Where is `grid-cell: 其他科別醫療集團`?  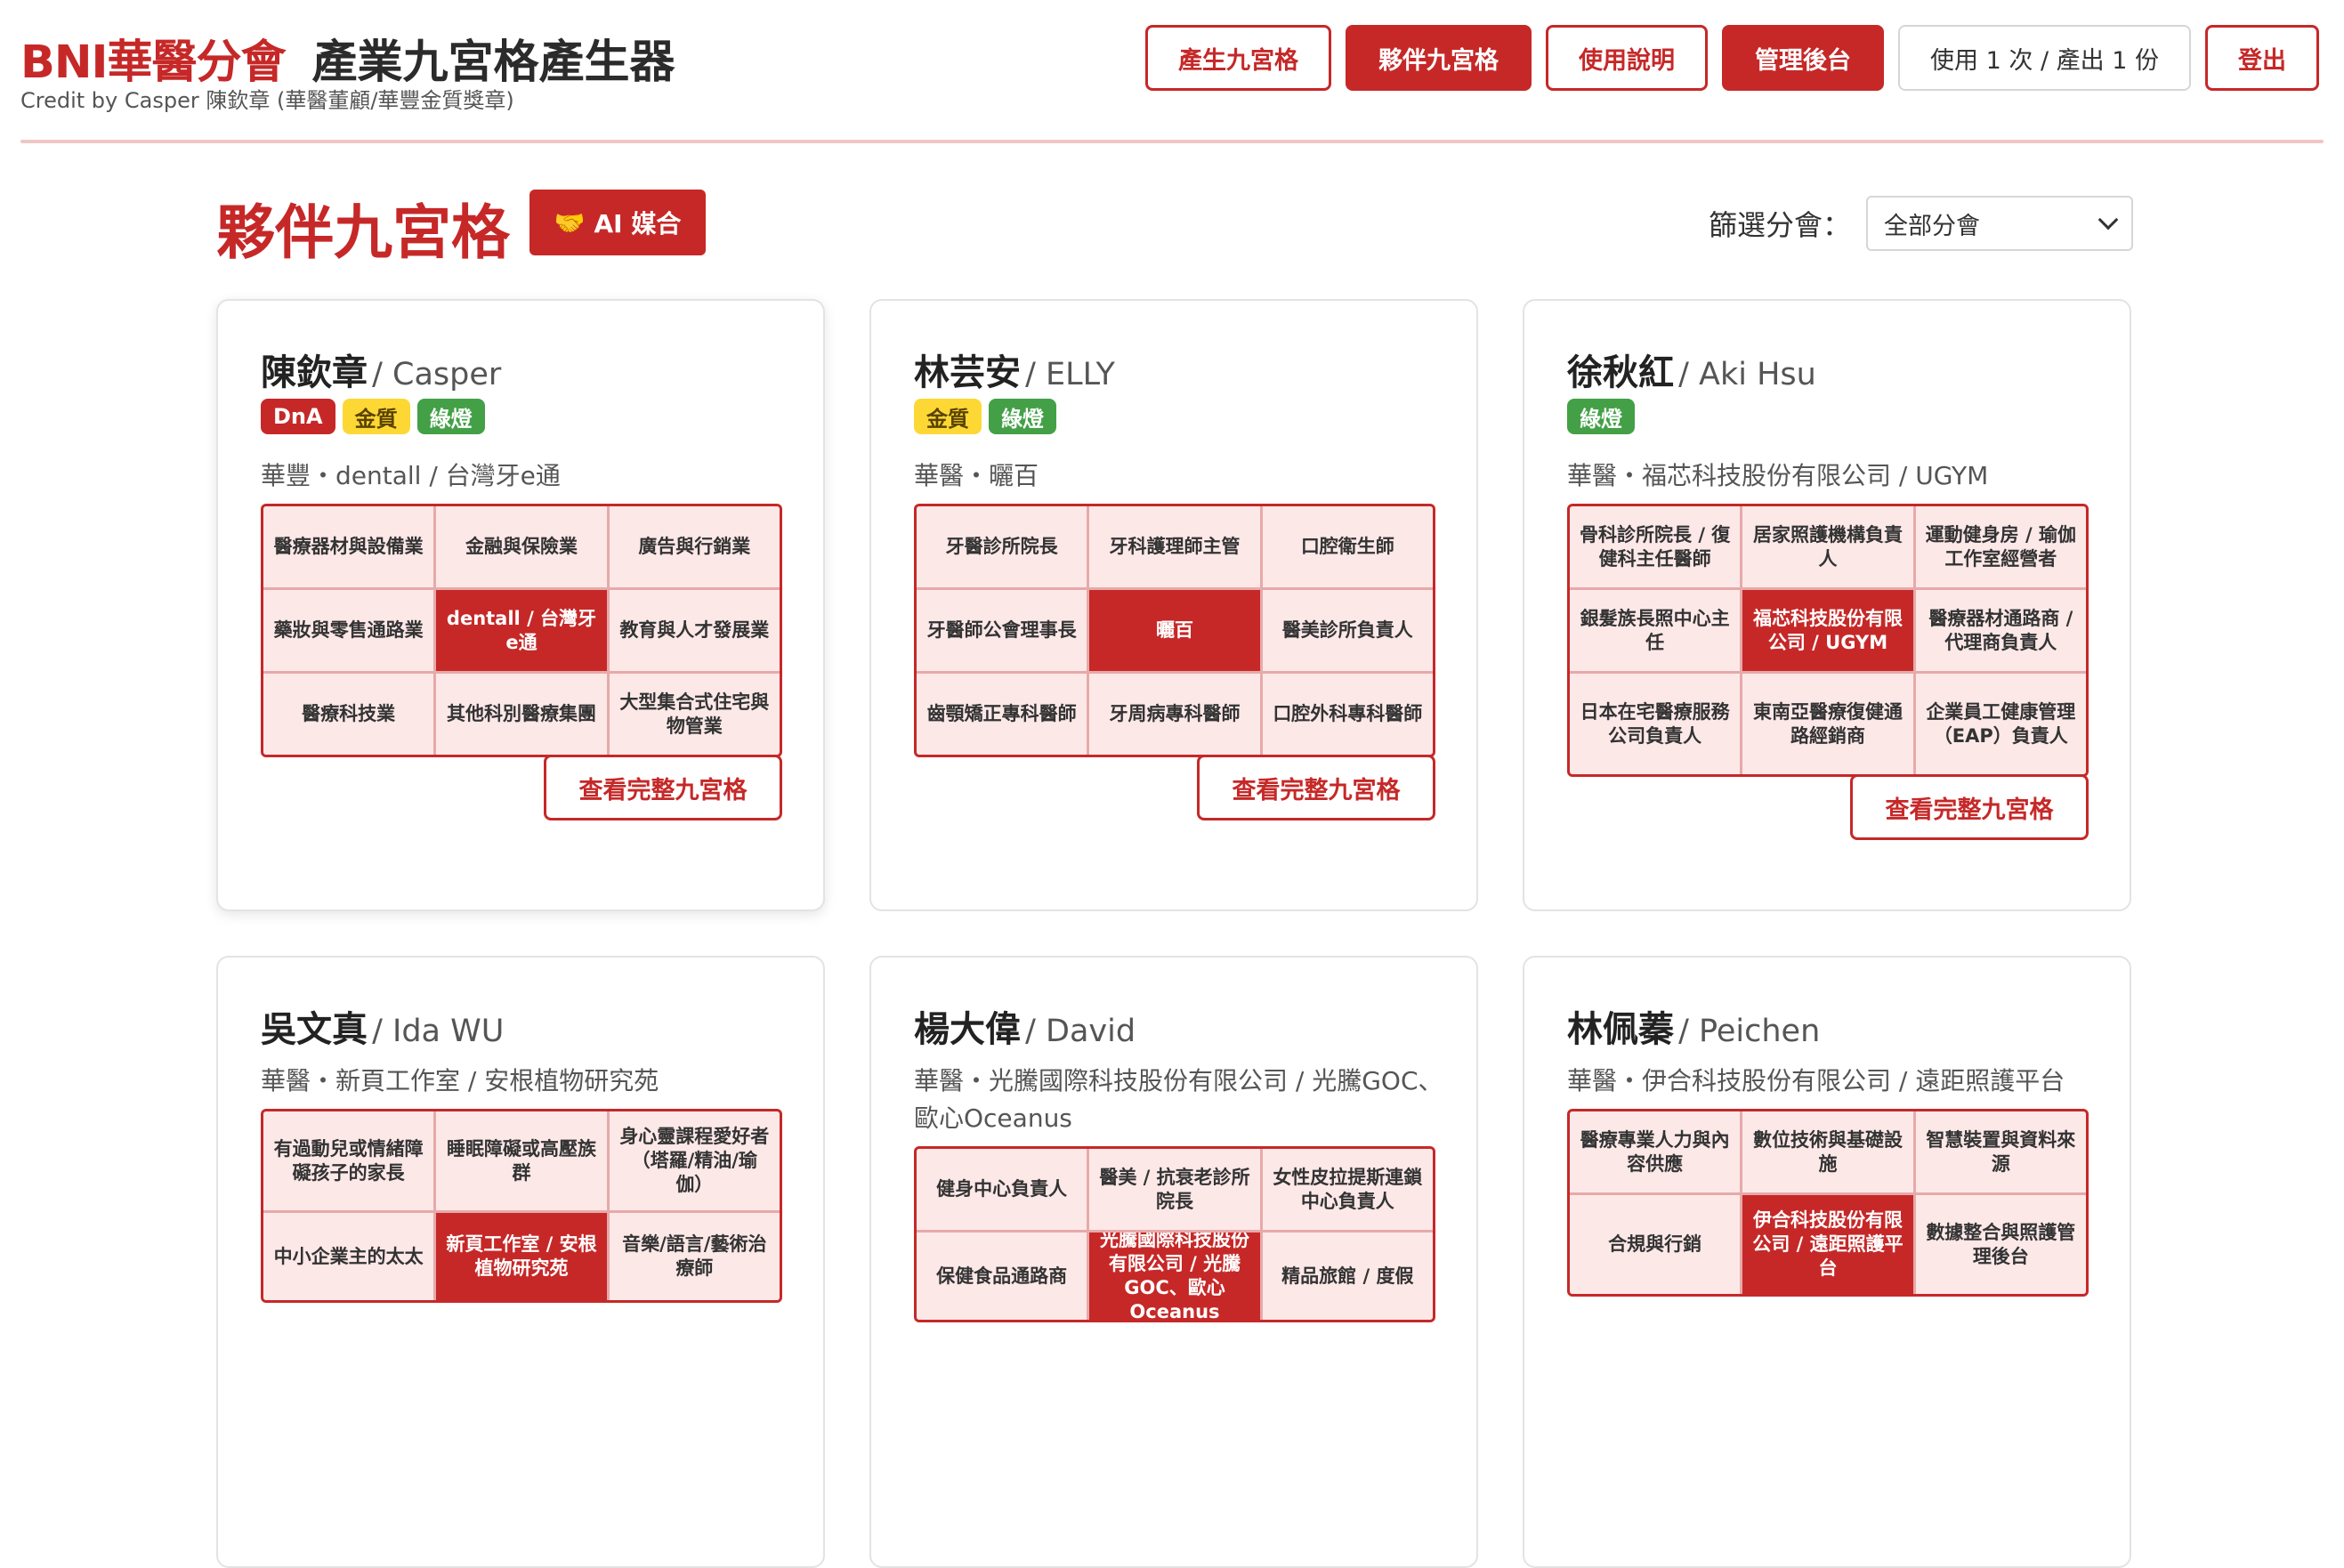 grid-cell: 其他科別醫療集團 is located at coordinates (521, 714).